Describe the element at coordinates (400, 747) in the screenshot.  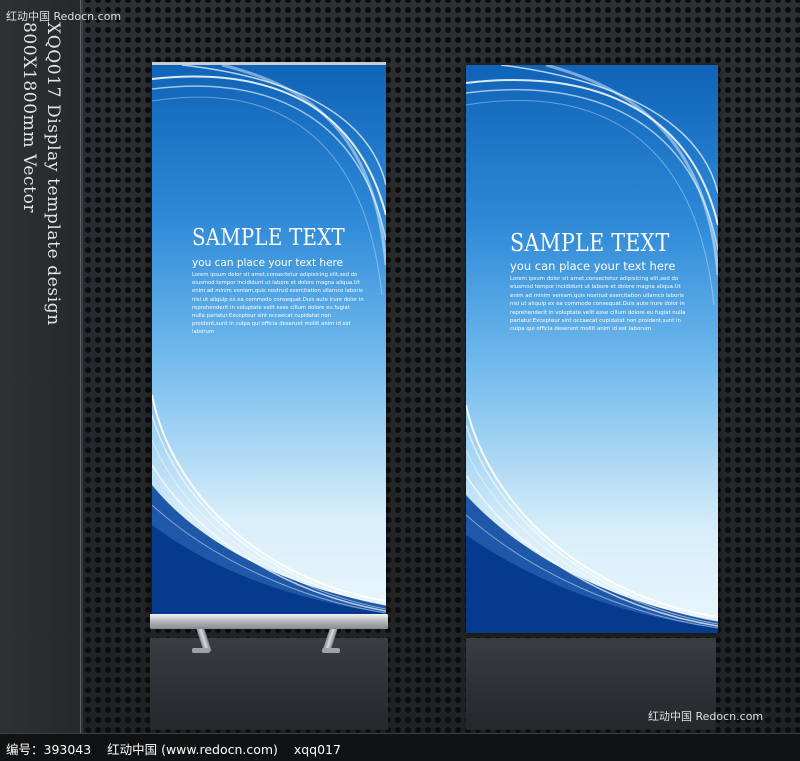
I see `footer-bar: 编号：393043 红动中国 (www.redocn.com) xqq017` at that location.